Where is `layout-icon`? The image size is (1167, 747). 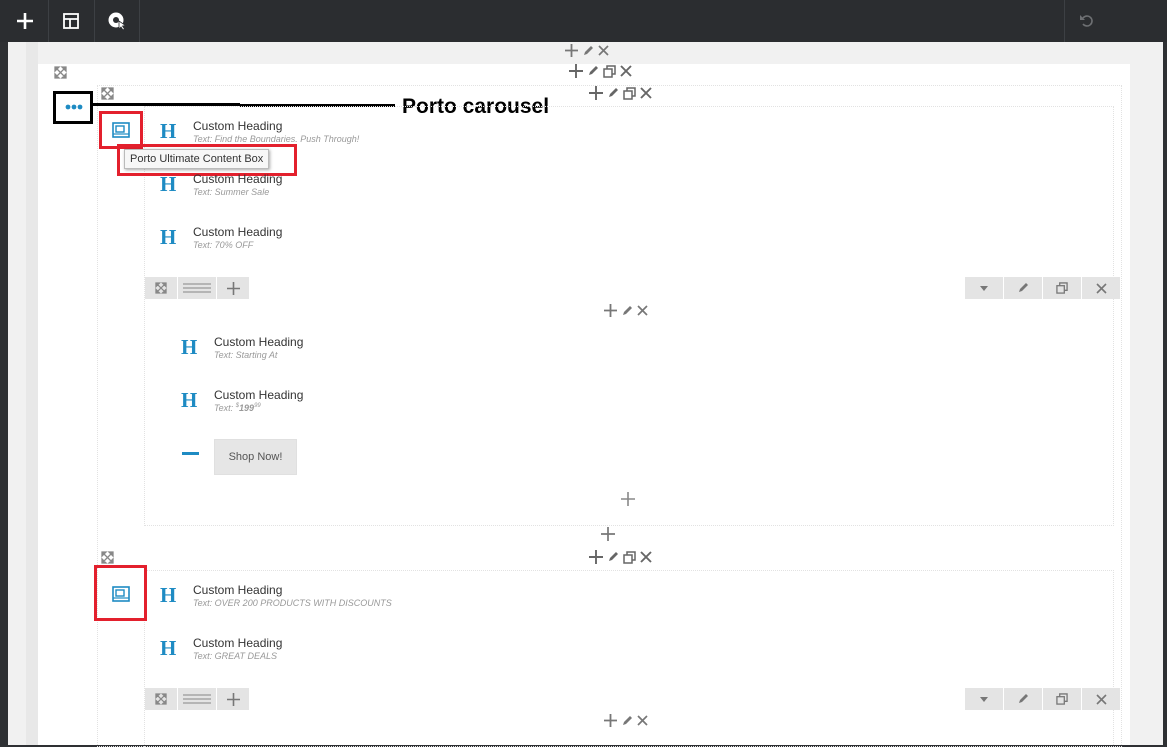 layout-icon is located at coordinates (71, 21).